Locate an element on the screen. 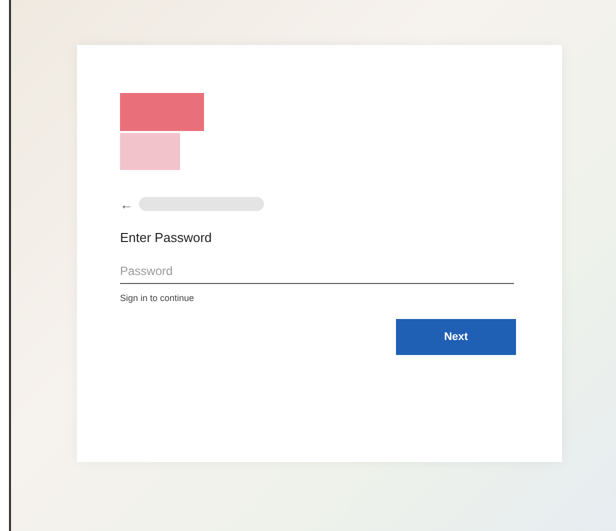  password-field: Password is located at coordinates (317, 271).